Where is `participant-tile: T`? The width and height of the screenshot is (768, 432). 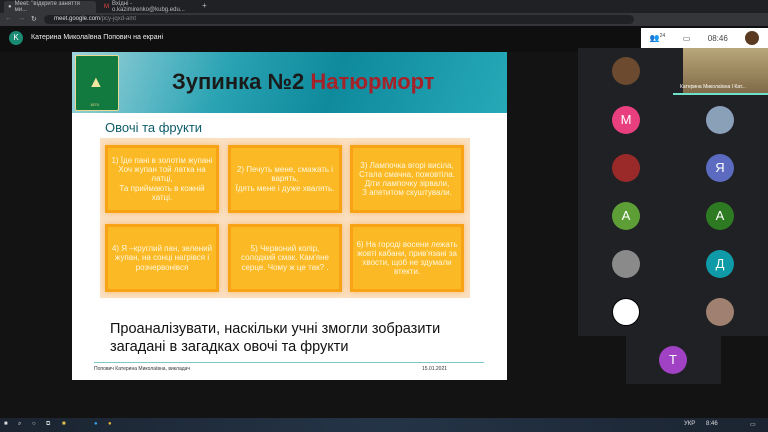
participant-tile: T is located at coordinates (673, 360).